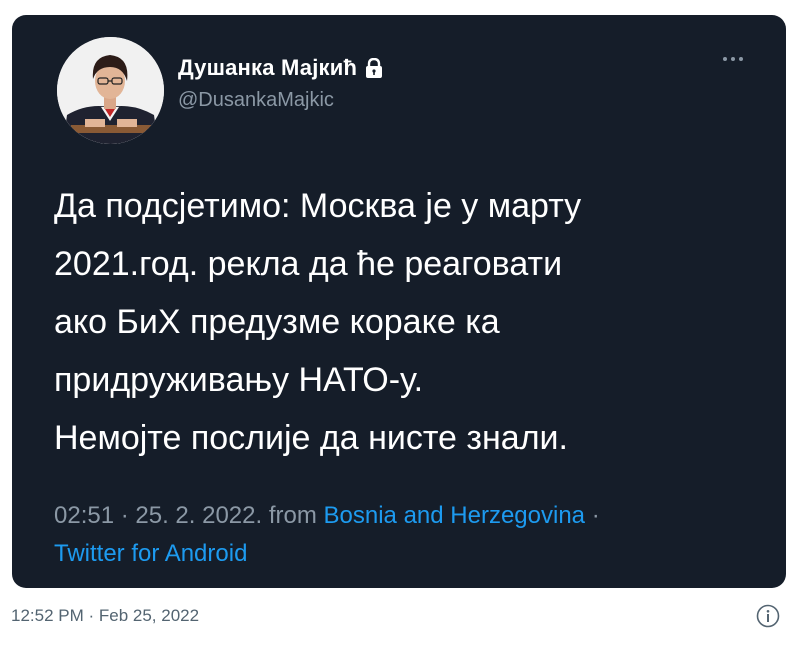  I want to click on tweet-text-line: придруживању НАТО-у., so click(239, 380).